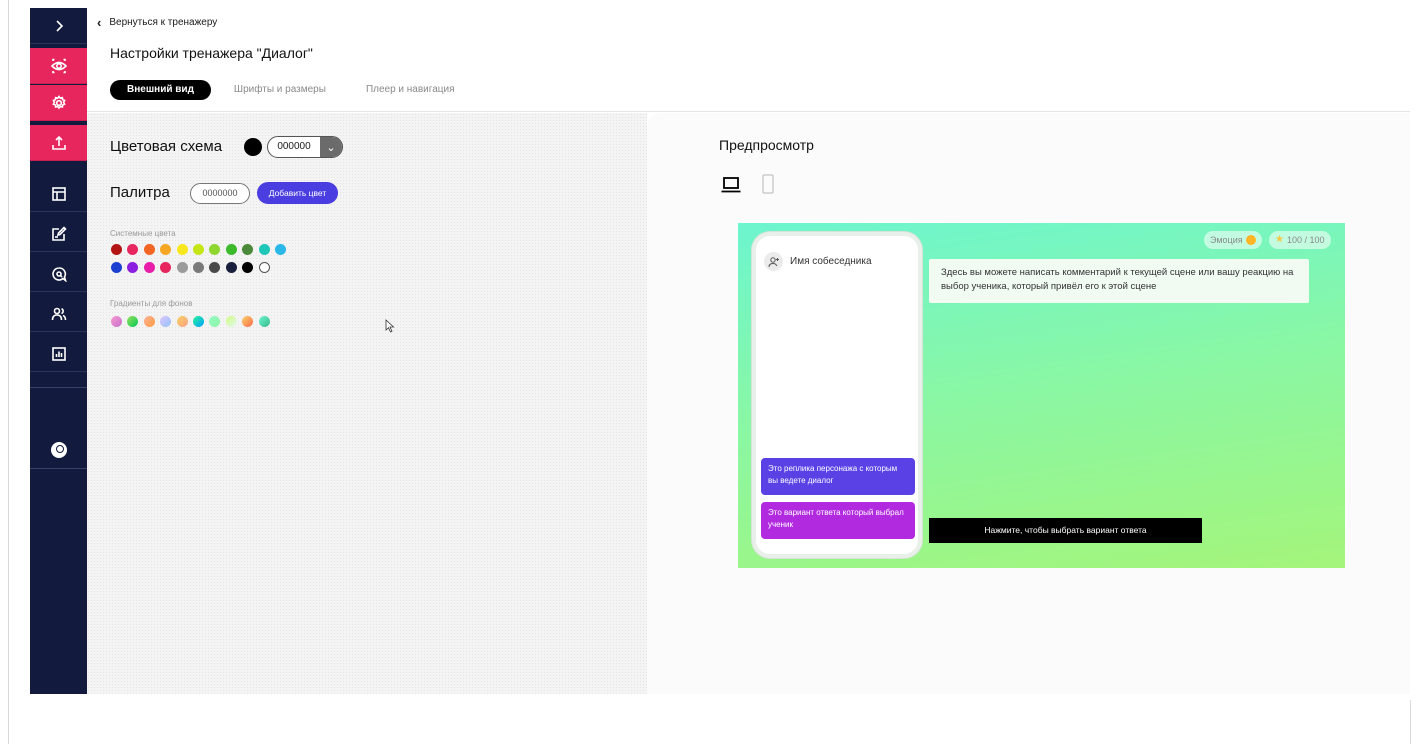 The height and width of the screenshot is (756, 1421). I want to click on sidebar-item-statistics, so click(58, 354).